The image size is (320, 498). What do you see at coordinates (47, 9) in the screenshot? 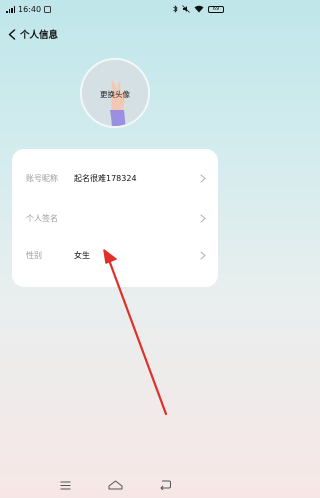
I see `notification-icon` at bounding box center [47, 9].